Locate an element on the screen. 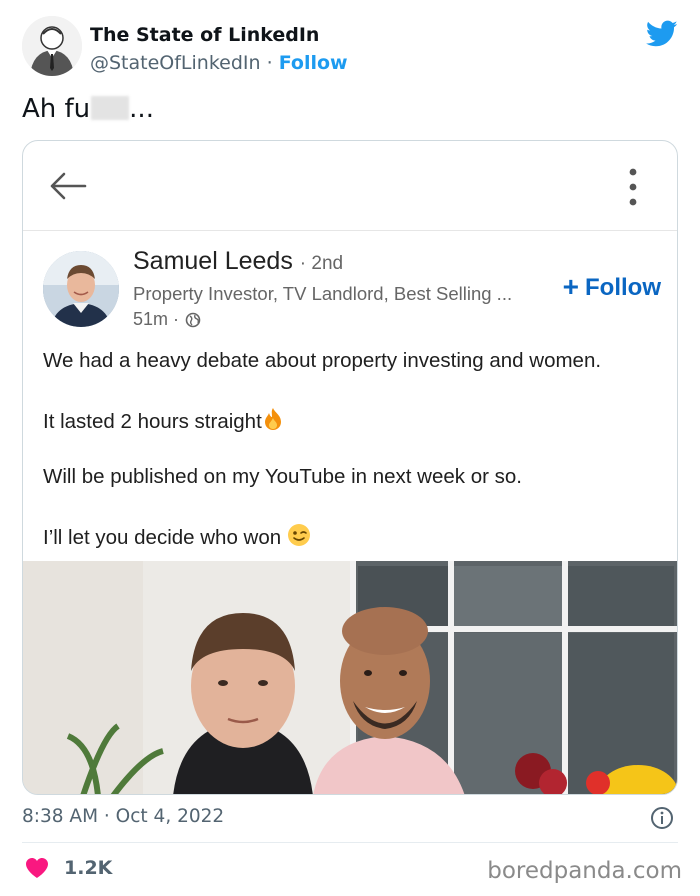  post-line-2-text: It lasted 2 hours straight is located at coordinates (152, 421).